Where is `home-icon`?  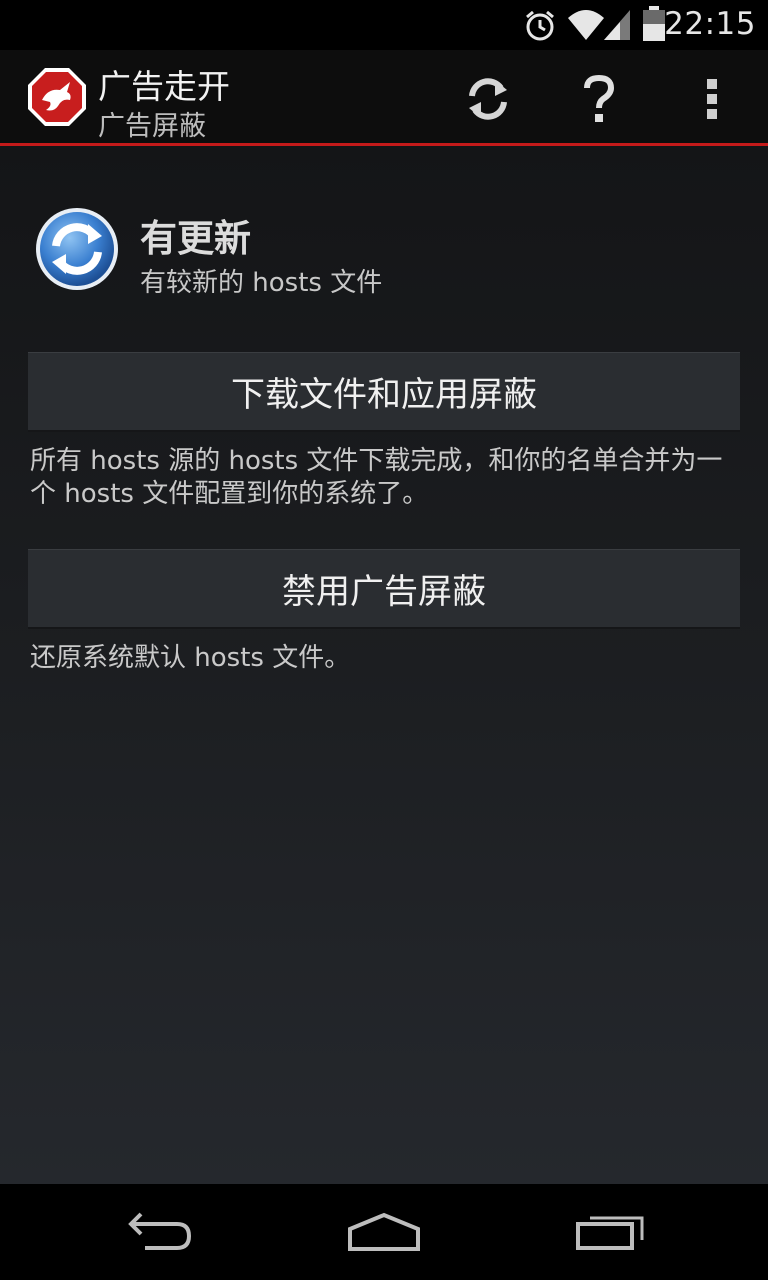
home-icon is located at coordinates (384, 1232).